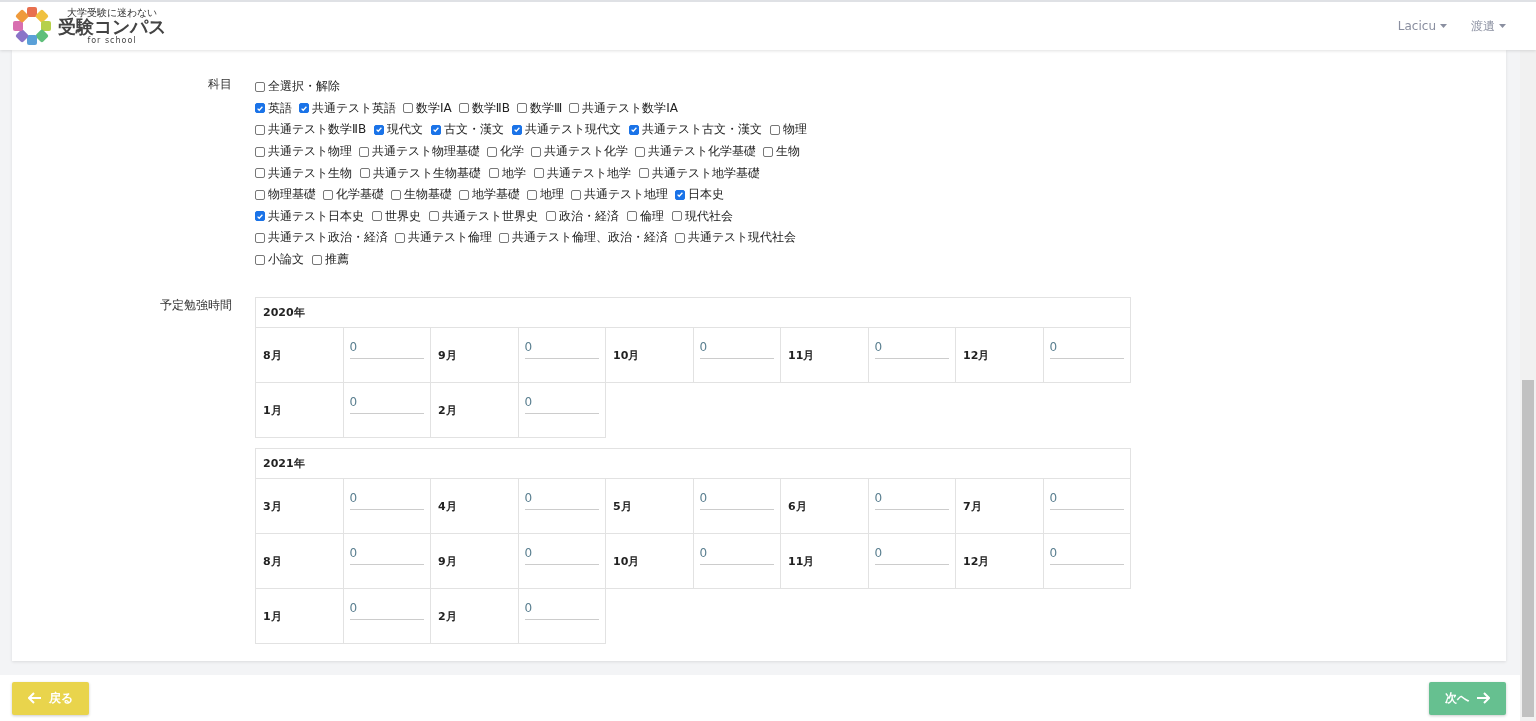 This screenshot has height=721, width=1536. Describe the element at coordinates (330, 260) in the screenshot. I see `subject-checkbox: 推薦` at that location.